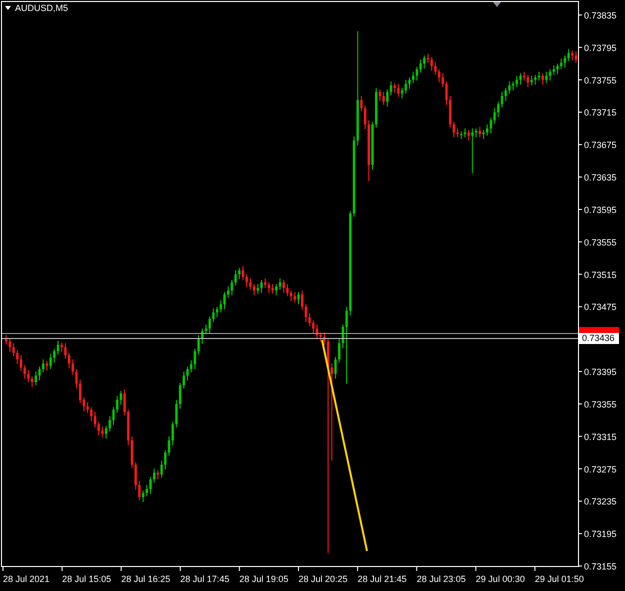  I want to click on time-label: 28 Jul 16:25, so click(145, 579).